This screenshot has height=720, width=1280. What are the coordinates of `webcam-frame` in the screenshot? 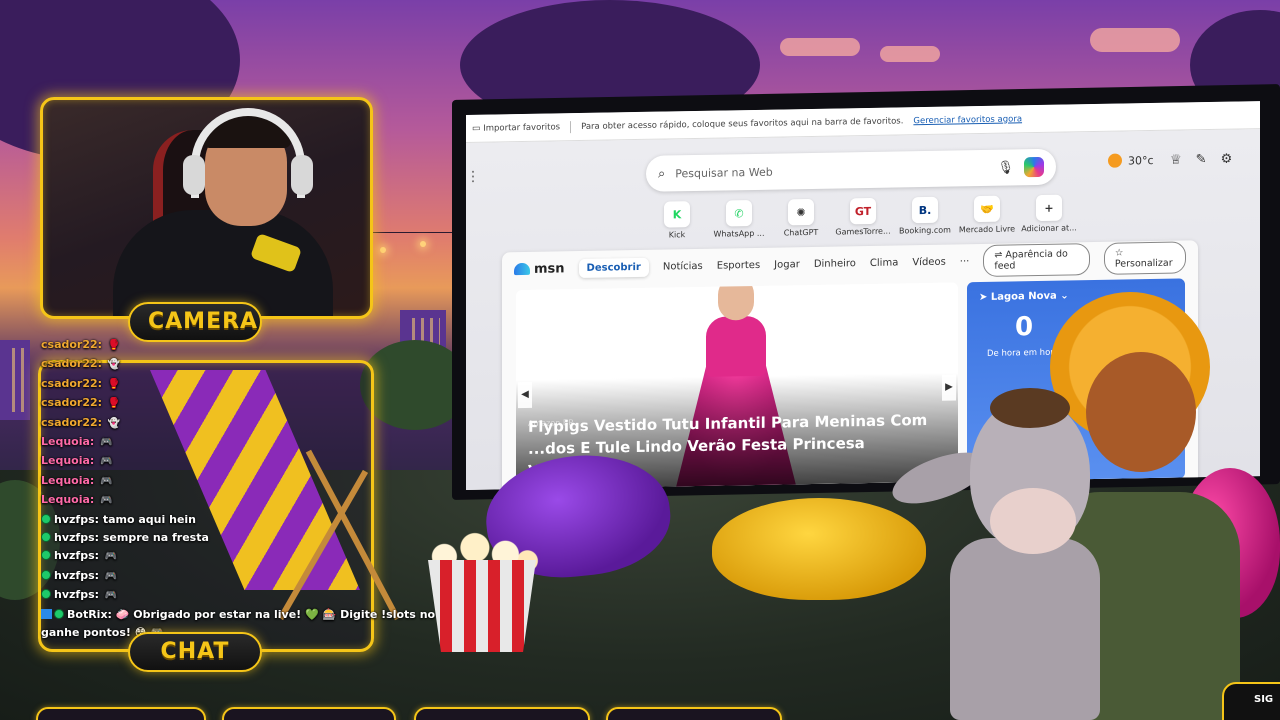 It's located at (206, 208).